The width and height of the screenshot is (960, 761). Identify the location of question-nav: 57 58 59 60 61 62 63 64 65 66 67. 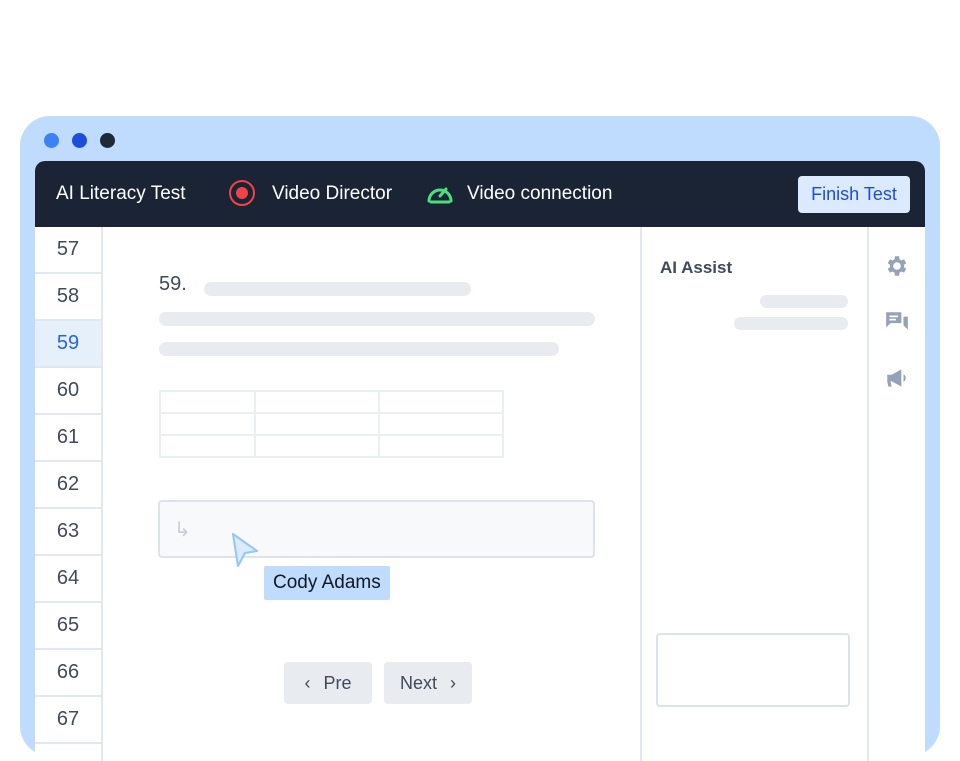
(69, 494).